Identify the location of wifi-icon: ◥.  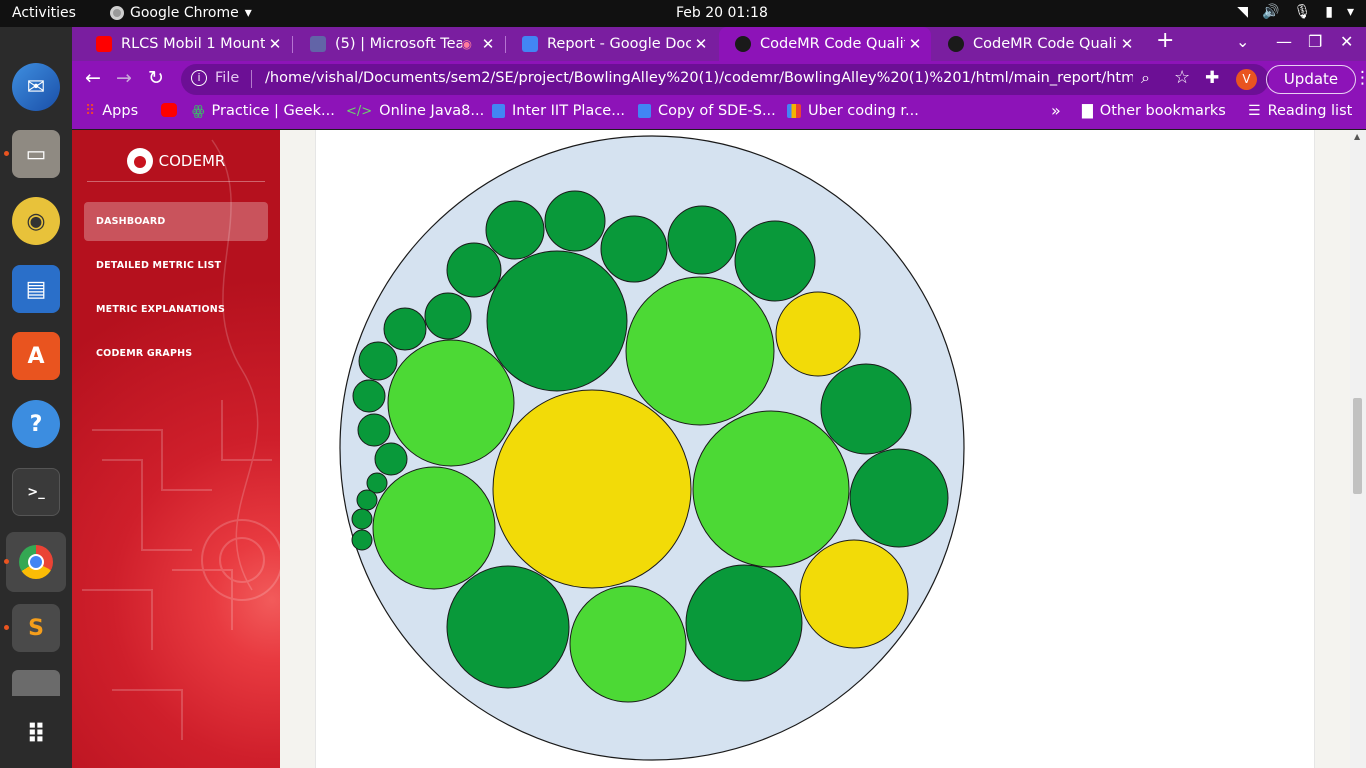
(1243, 12).